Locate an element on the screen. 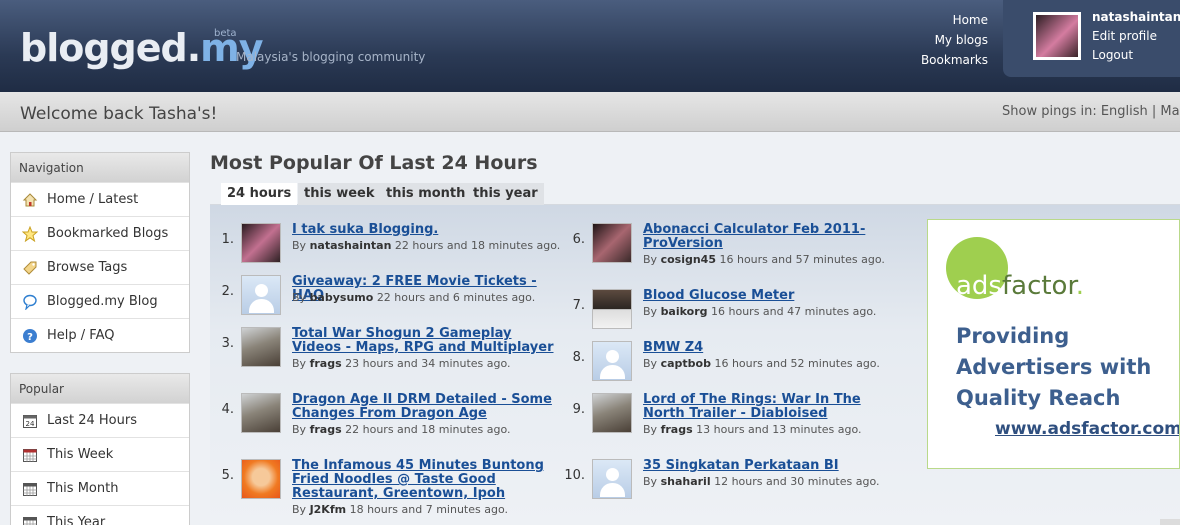  post-meta: By cosign45 16 hours and 57 minutes ago. is located at coordinates (764, 259).